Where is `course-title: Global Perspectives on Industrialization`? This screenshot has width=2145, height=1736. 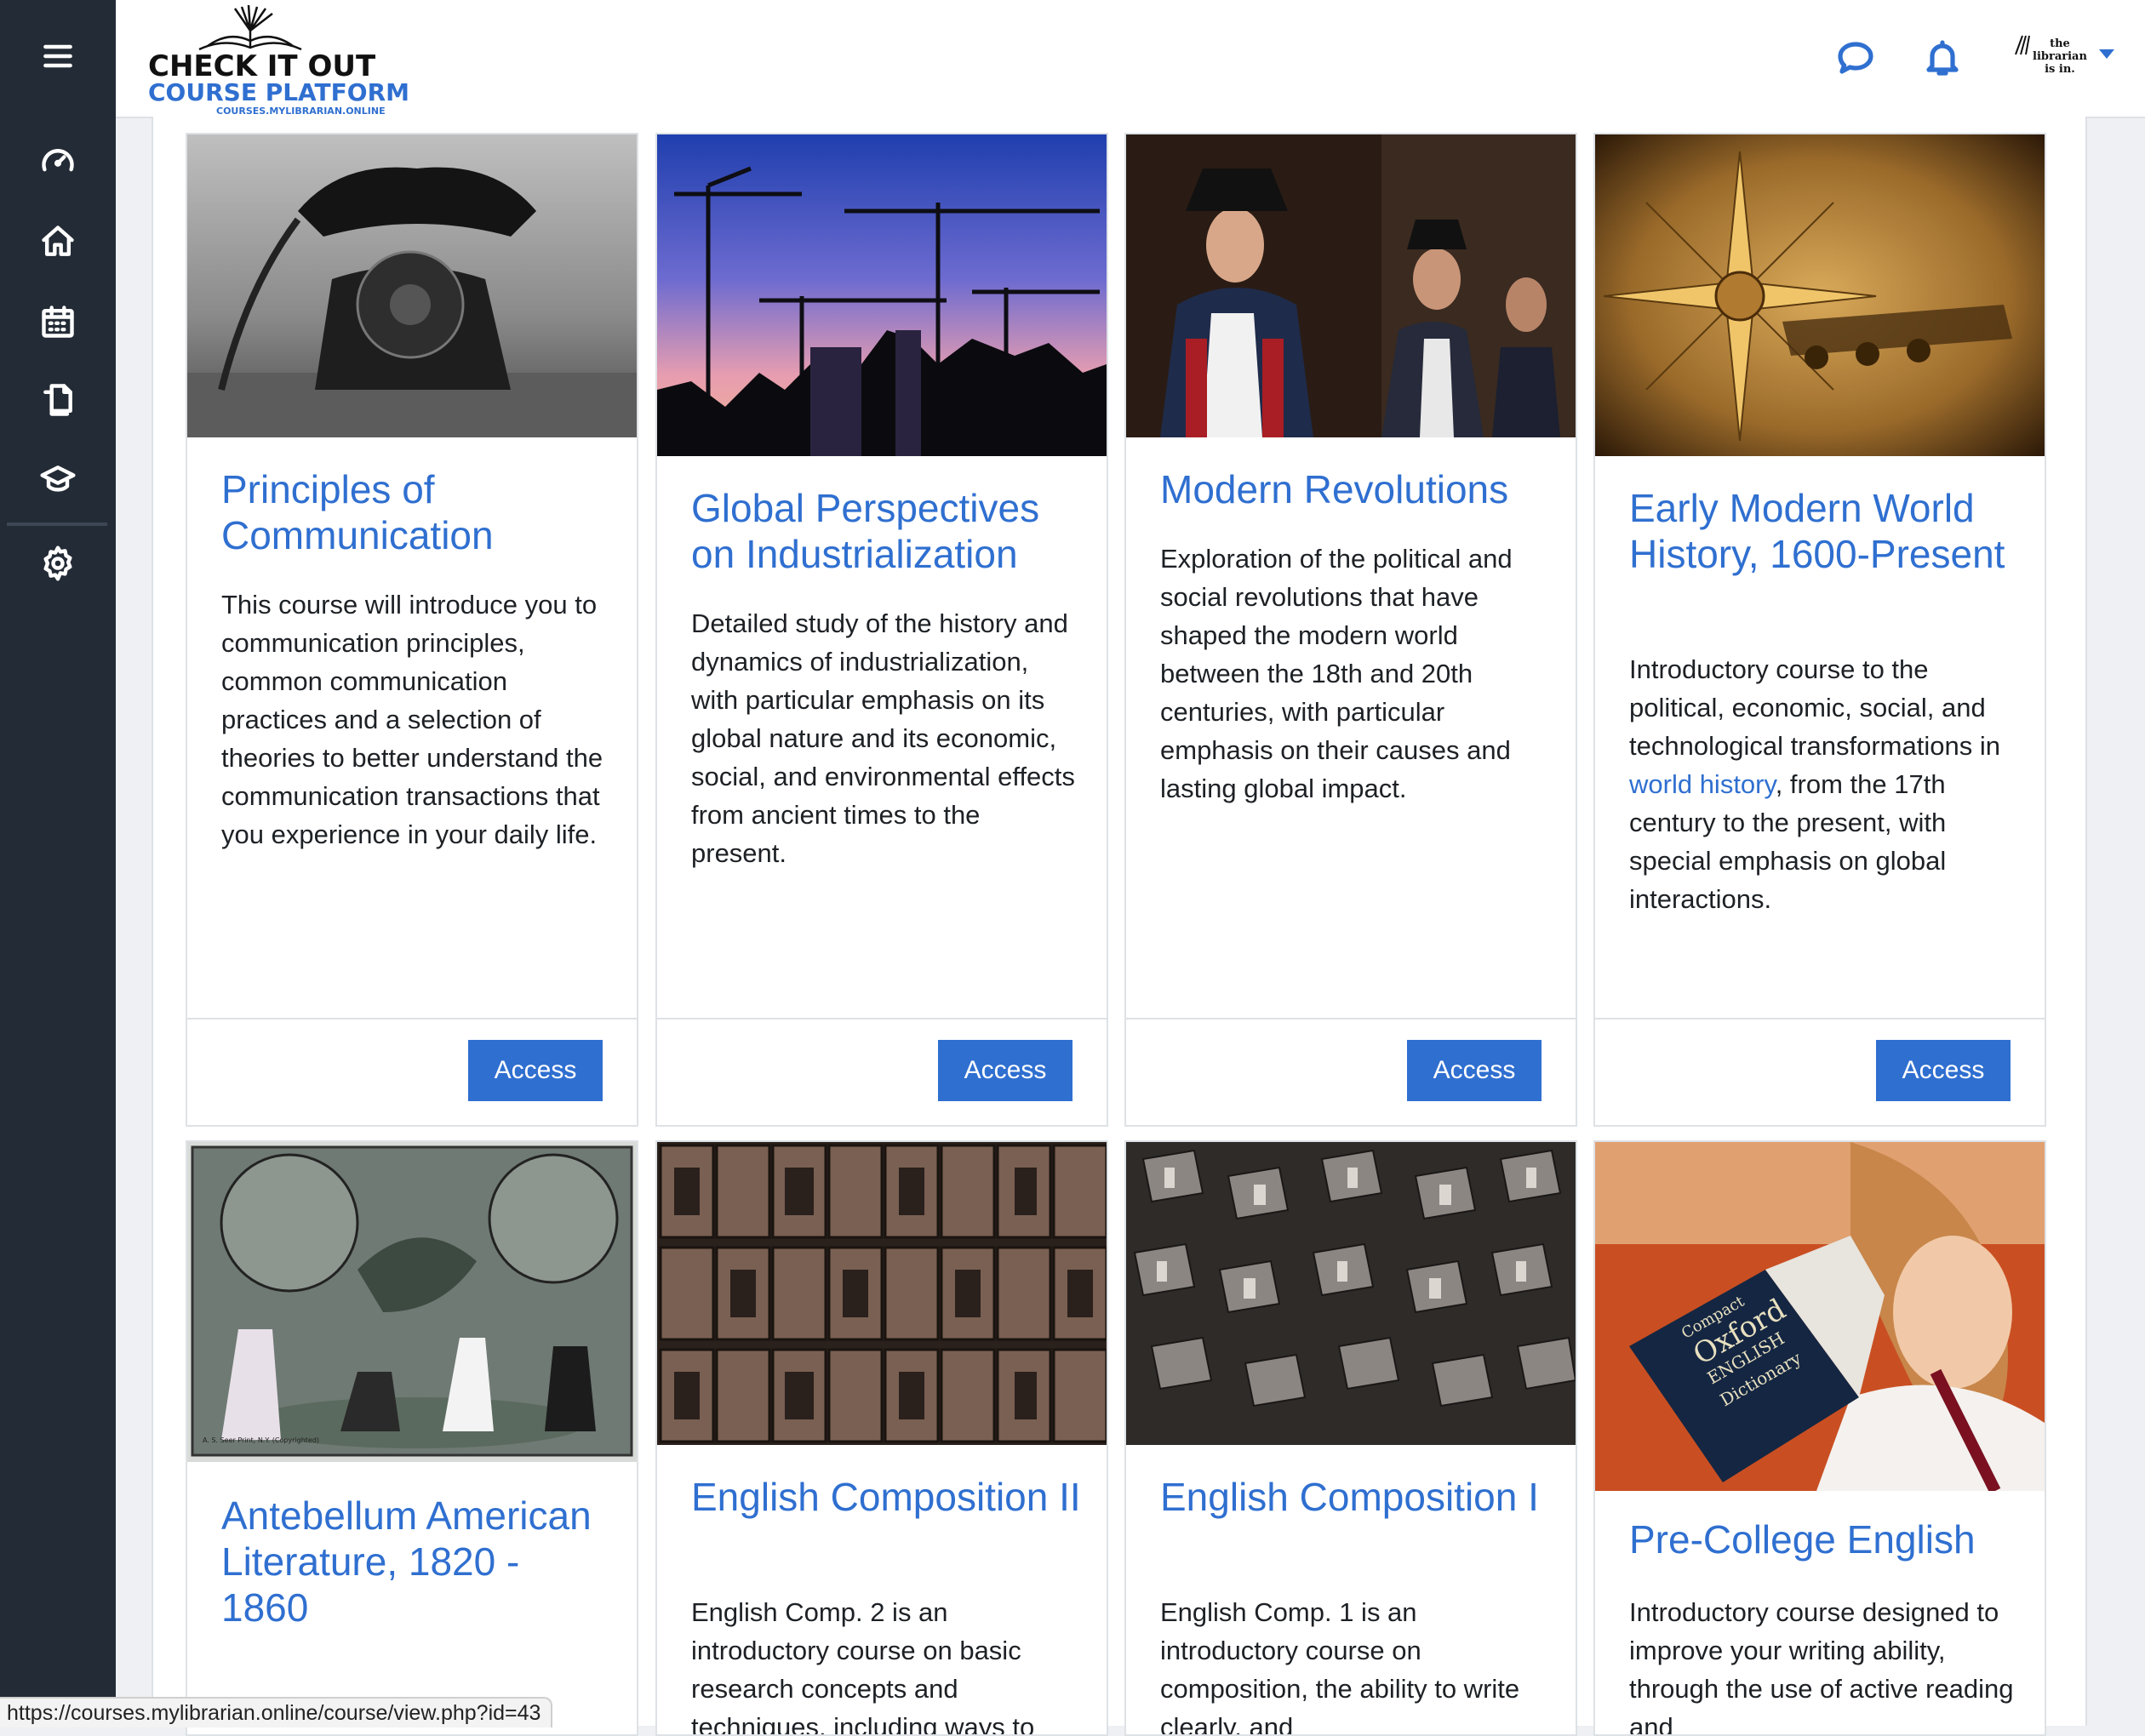
course-title: Global Perspectives on Industrialization is located at coordinates (887, 531).